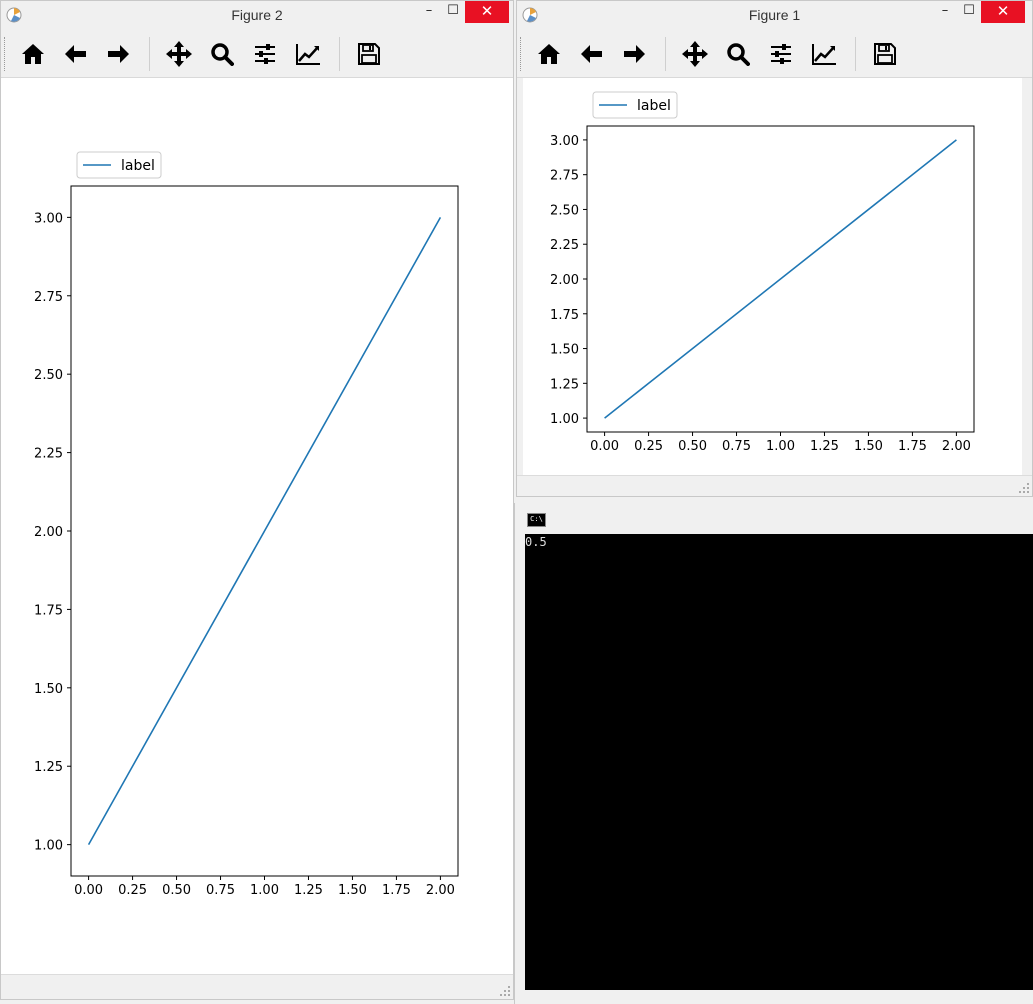  What do you see at coordinates (536, 542) in the screenshot?
I see `console-output: 0.5` at bounding box center [536, 542].